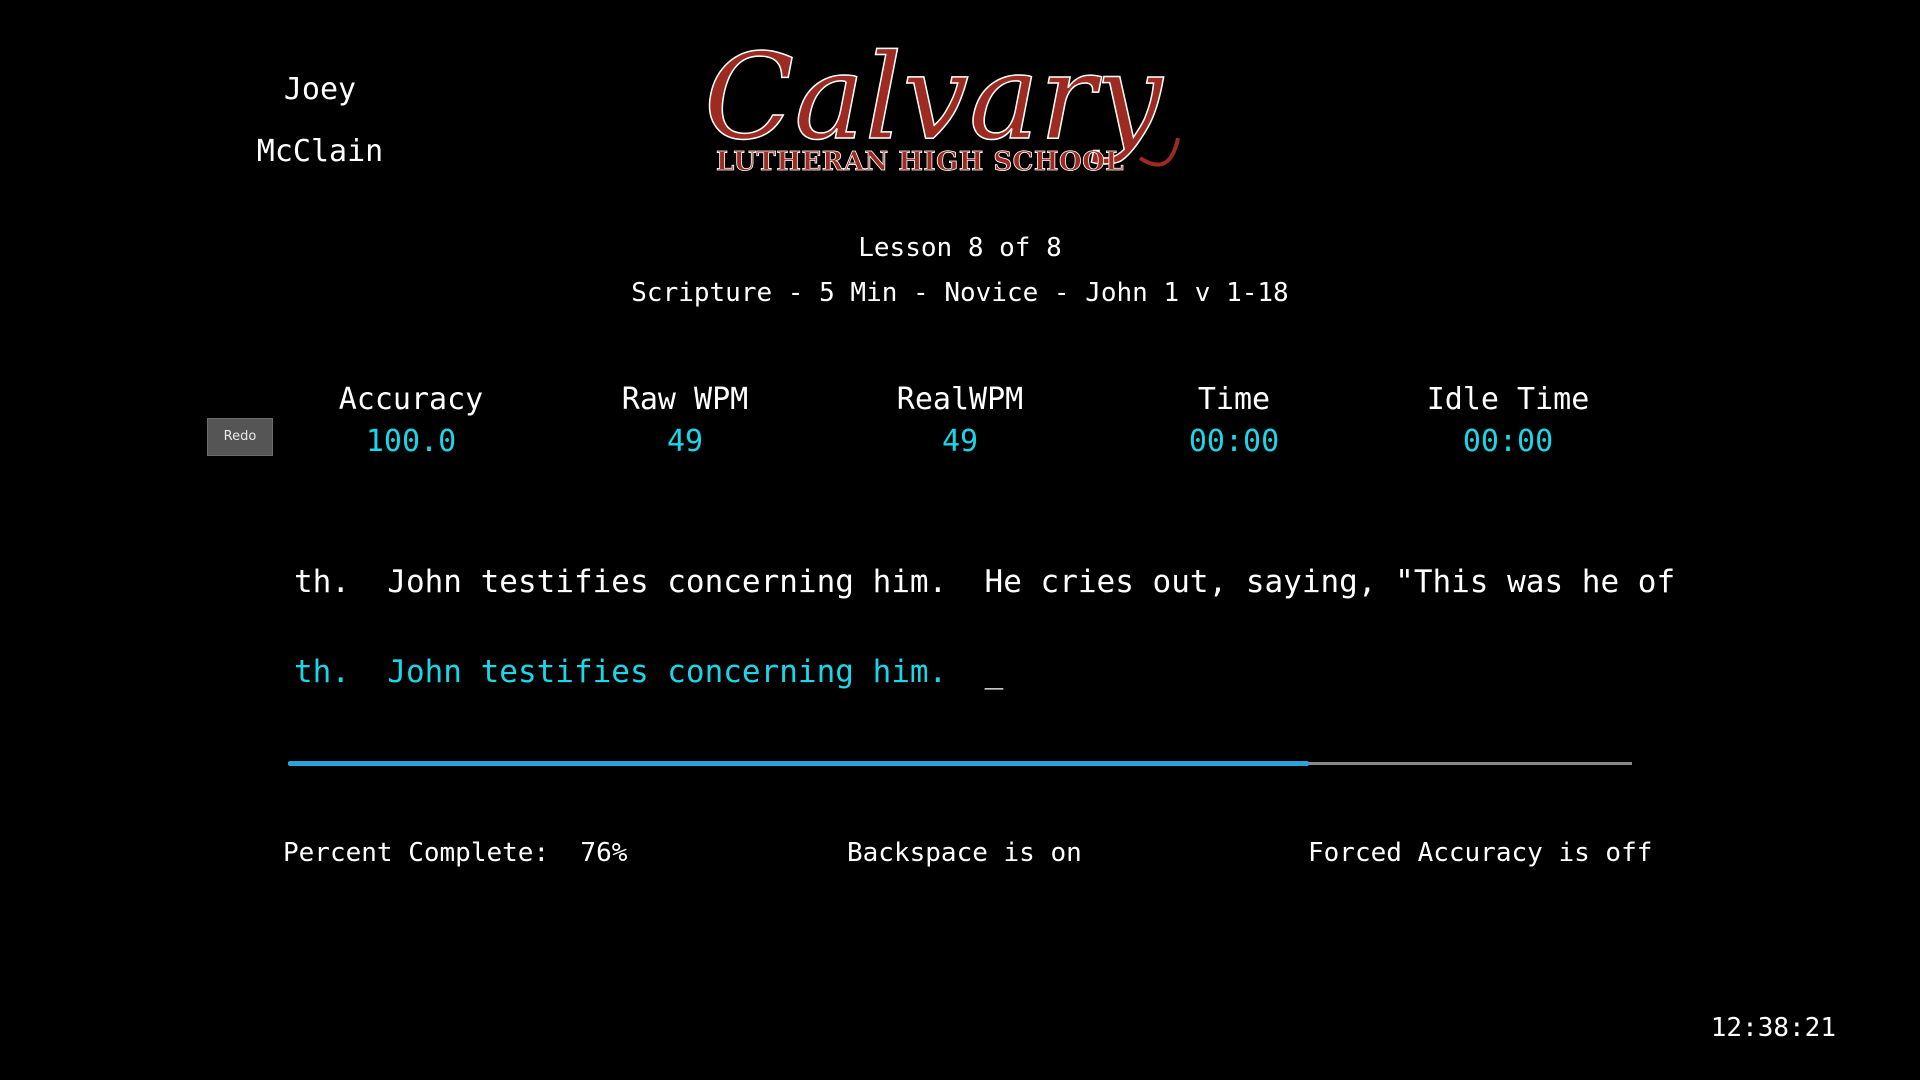 This screenshot has width=1920, height=1080. I want to click on percent-complete-value: 76%, so click(604, 853).